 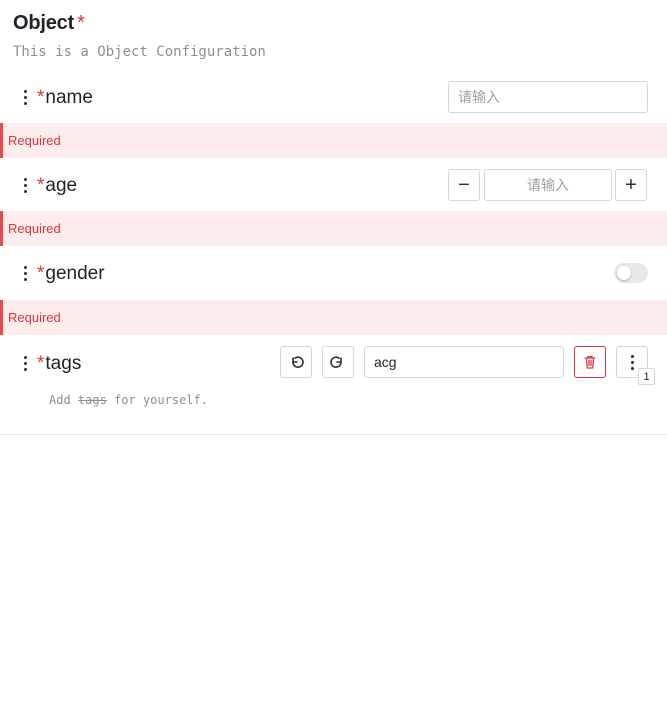 I want to click on field-label-tags: *tags, so click(x=59, y=364).